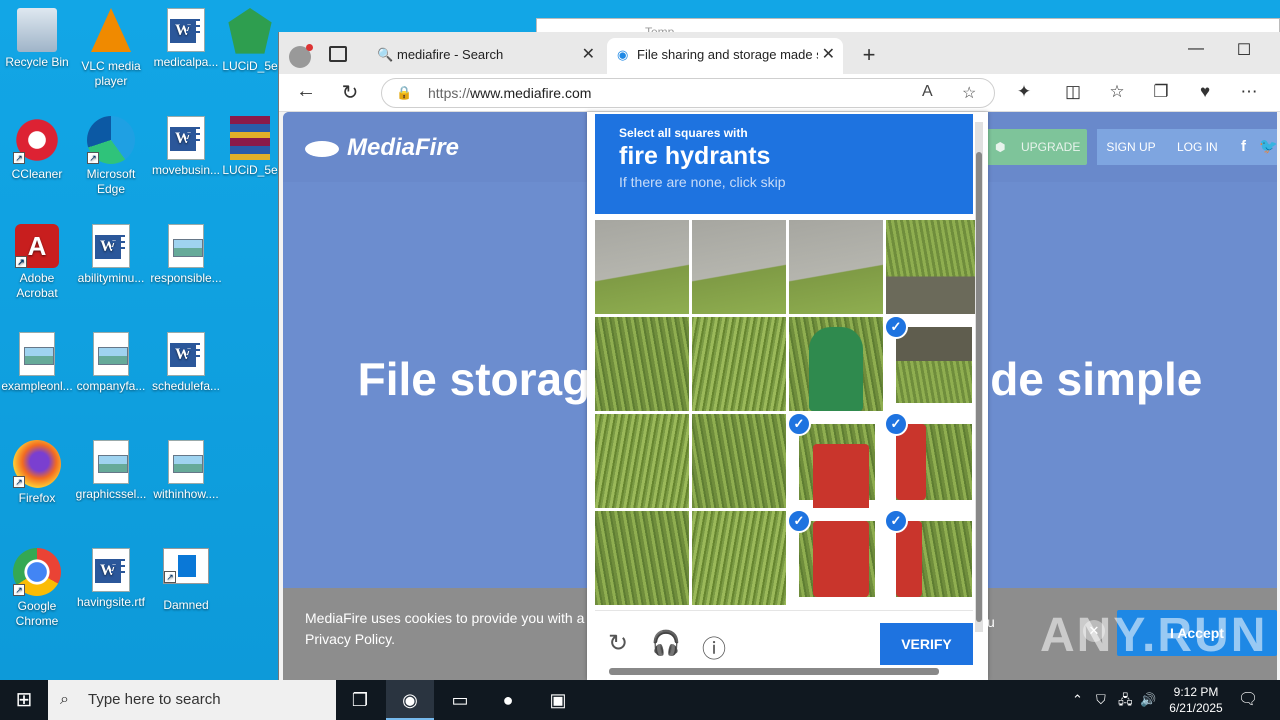 Image resolution: width=1280 pixels, height=720 pixels. Describe the element at coordinates (1101, 700) in the screenshot. I see `security-tray-icon: ⛉` at that location.